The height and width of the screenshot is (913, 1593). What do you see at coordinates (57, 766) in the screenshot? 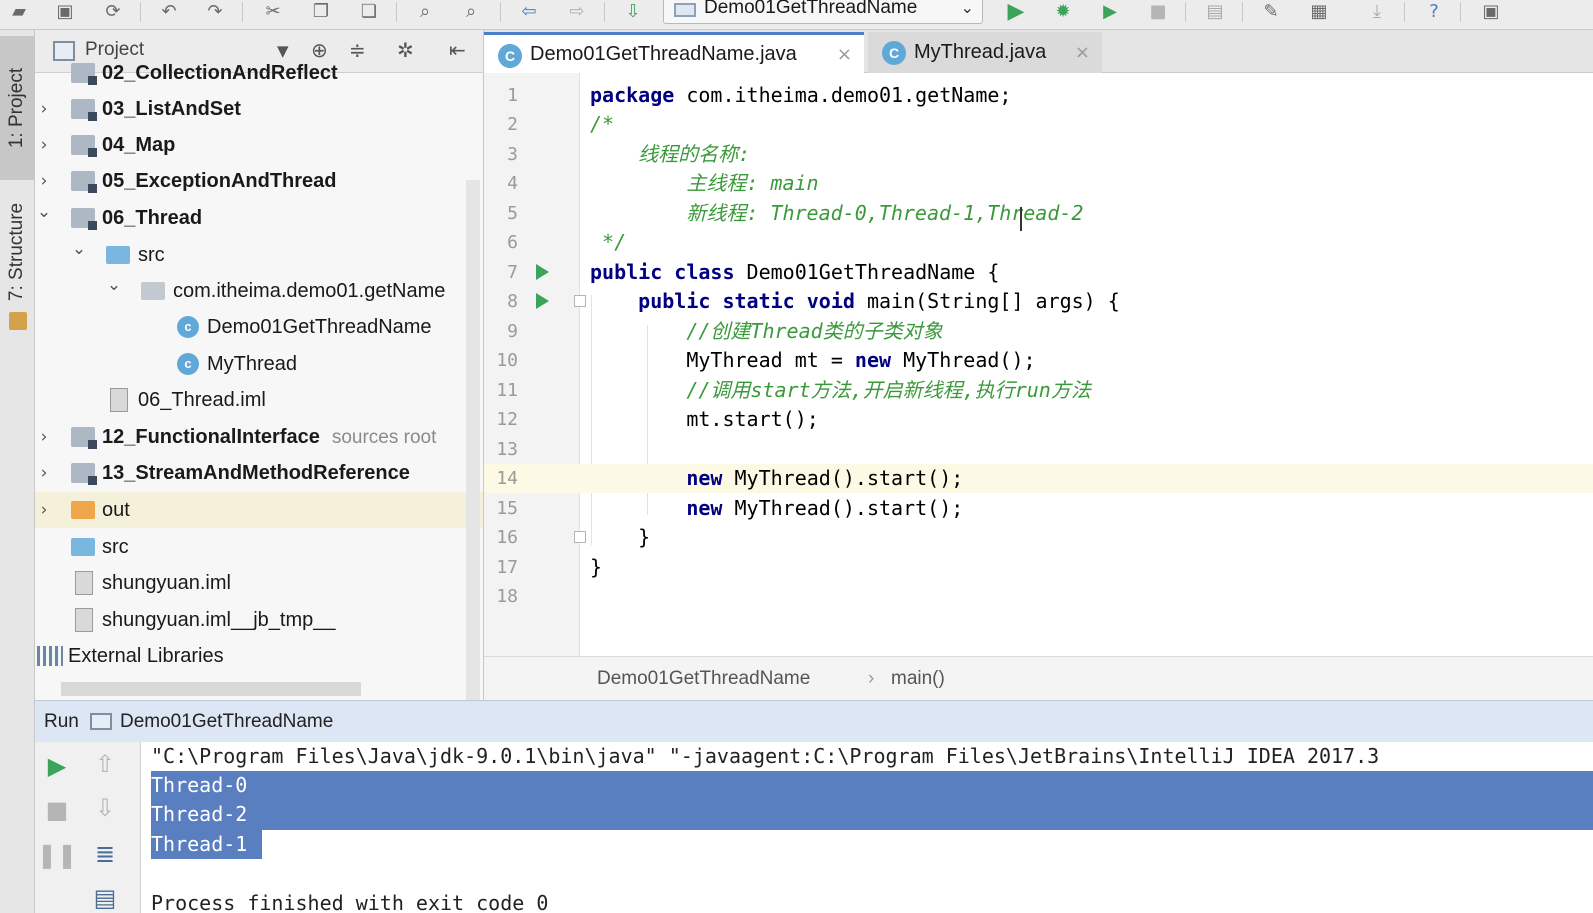
I see `rerun-icon: ▶` at bounding box center [57, 766].